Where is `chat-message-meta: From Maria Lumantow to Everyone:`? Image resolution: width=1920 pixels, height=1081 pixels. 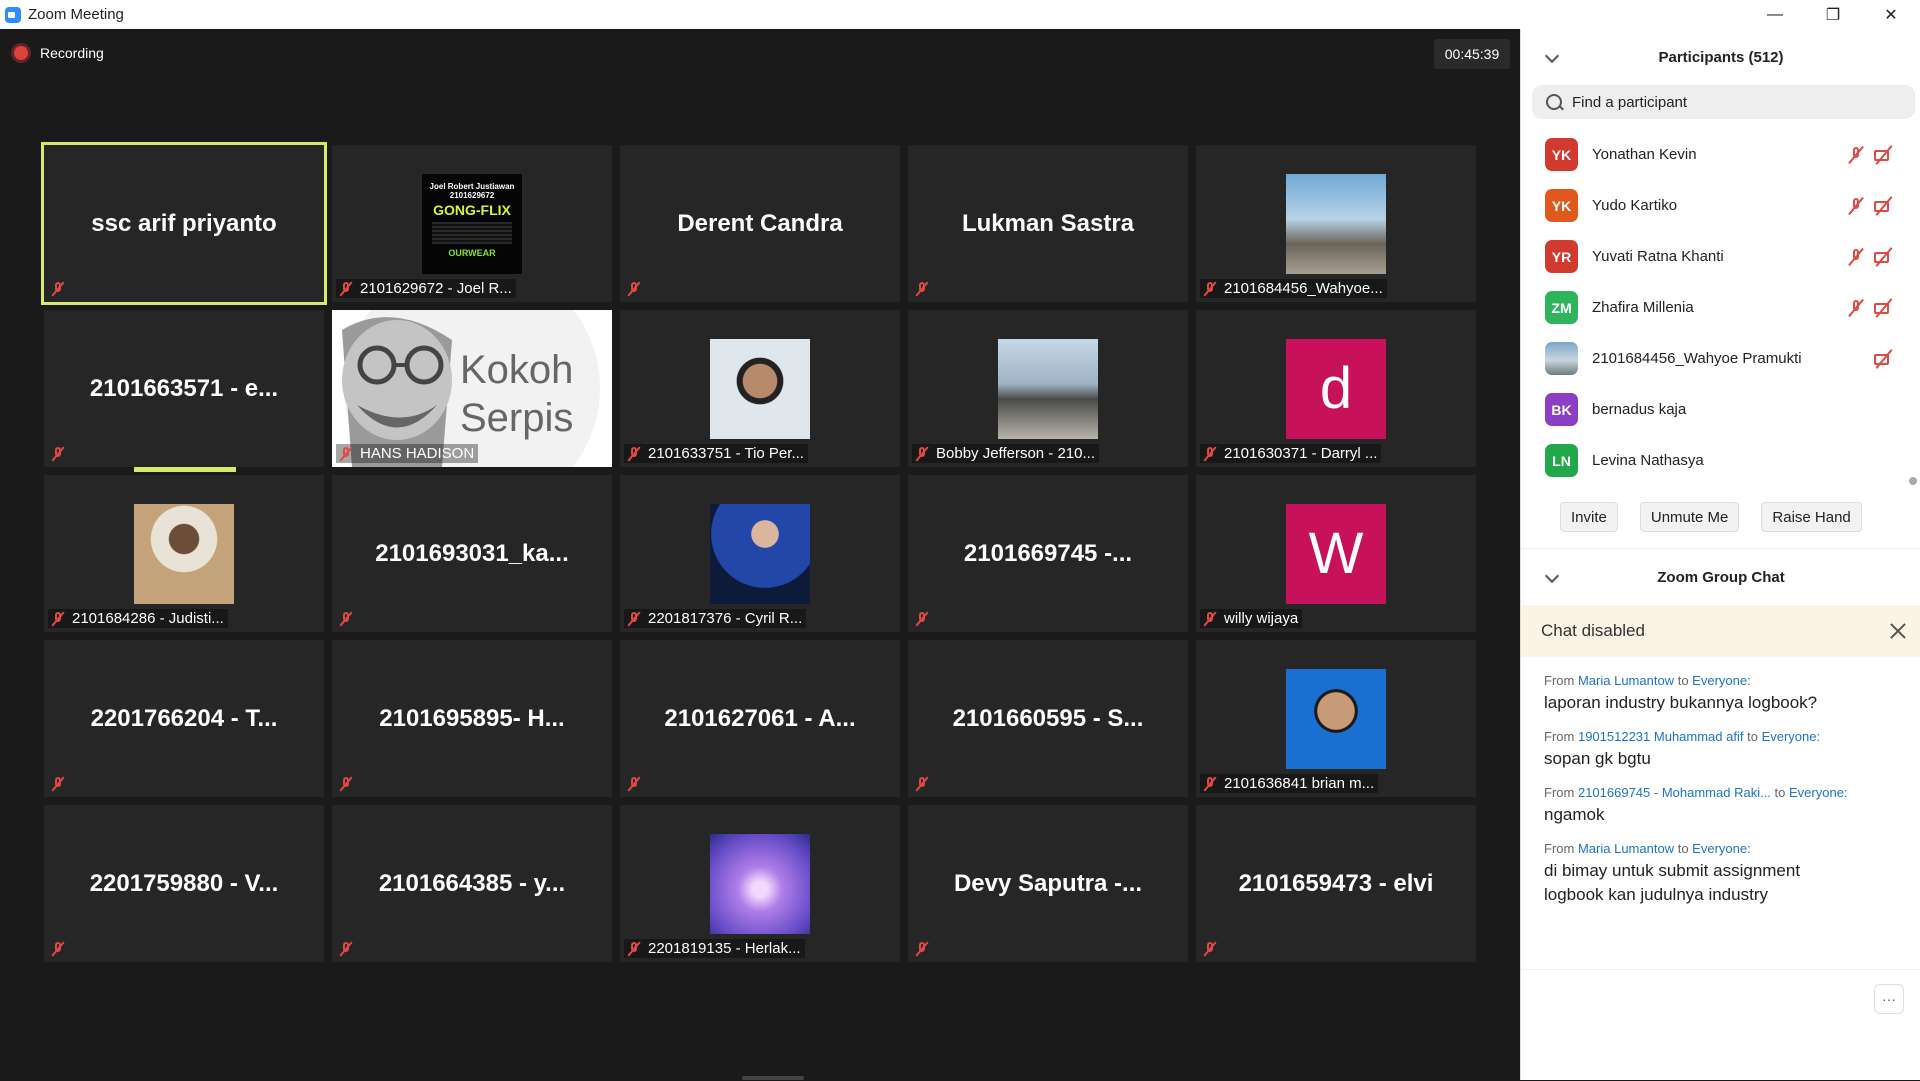
chat-message-meta: From Maria Lumantow to Everyone: is located at coordinates (1647, 848).